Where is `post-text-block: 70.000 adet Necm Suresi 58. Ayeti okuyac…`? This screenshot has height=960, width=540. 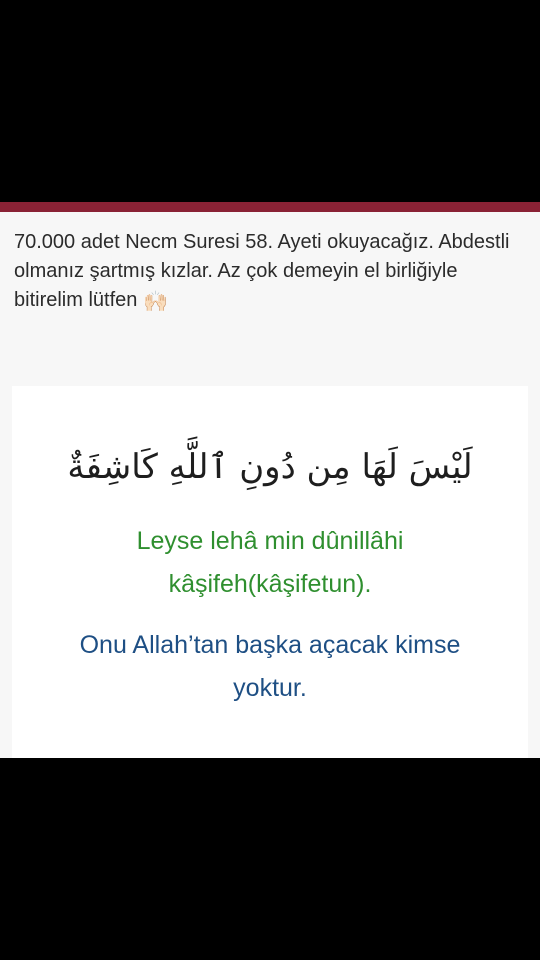 post-text-block: 70.000 adet Necm Suresi 58. Ayeti okuyac… is located at coordinates (270, 272).